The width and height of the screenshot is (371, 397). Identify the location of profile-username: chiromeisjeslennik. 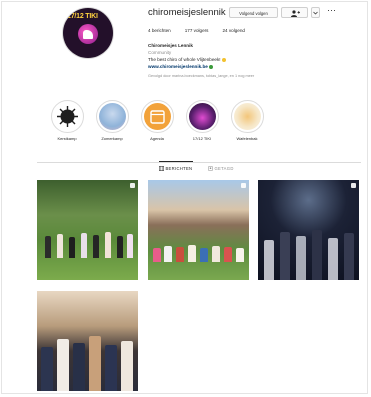
(187, 12).